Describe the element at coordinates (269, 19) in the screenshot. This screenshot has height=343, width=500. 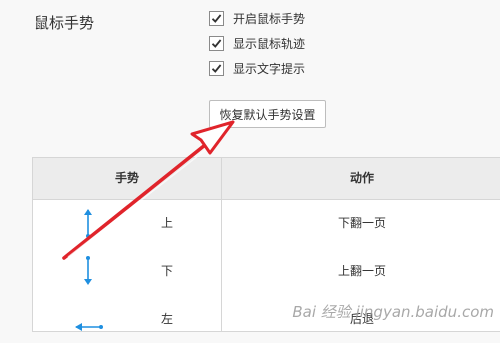
I see `option-label: 开启鼠标手势` at that location.